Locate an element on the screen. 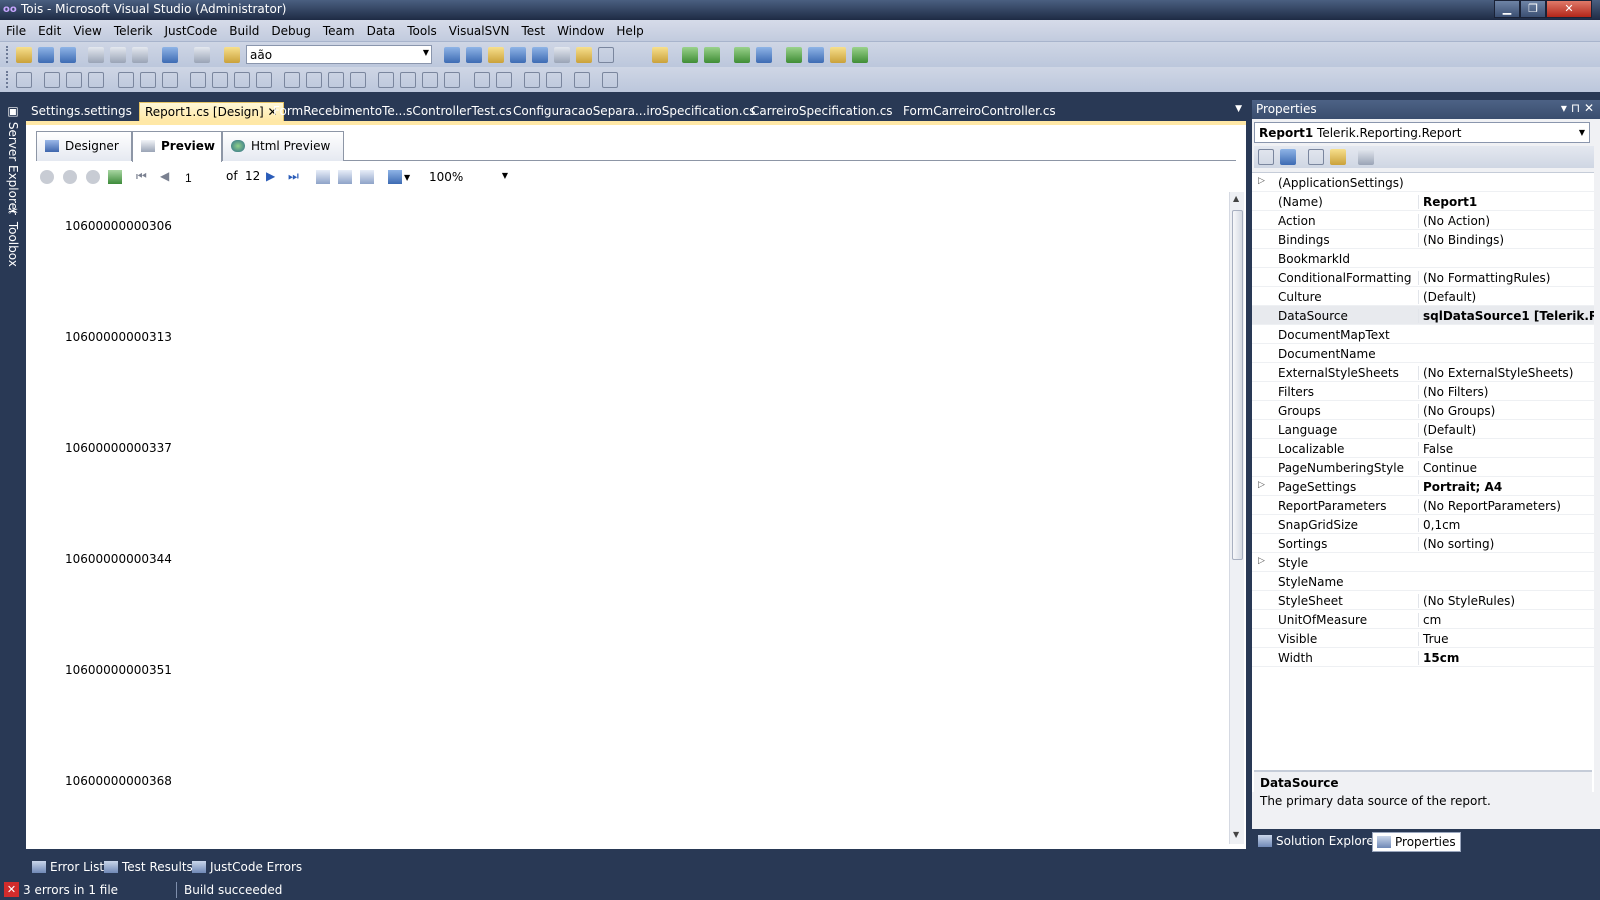  property-row: PageNumberingStyle Continue is located at coordinates (1423, 467).